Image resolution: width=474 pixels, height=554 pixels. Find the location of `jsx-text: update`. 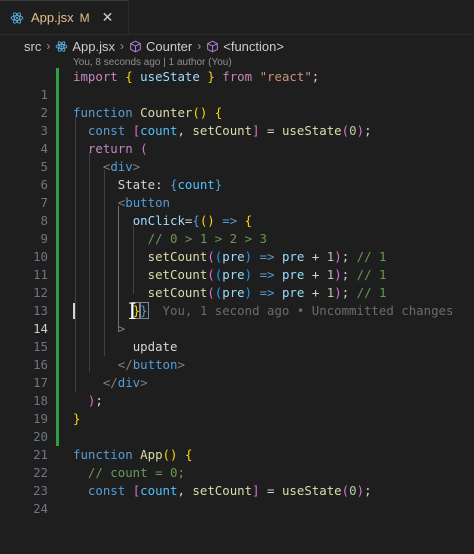

jsx-text: update is located at coordinates (155, 346).